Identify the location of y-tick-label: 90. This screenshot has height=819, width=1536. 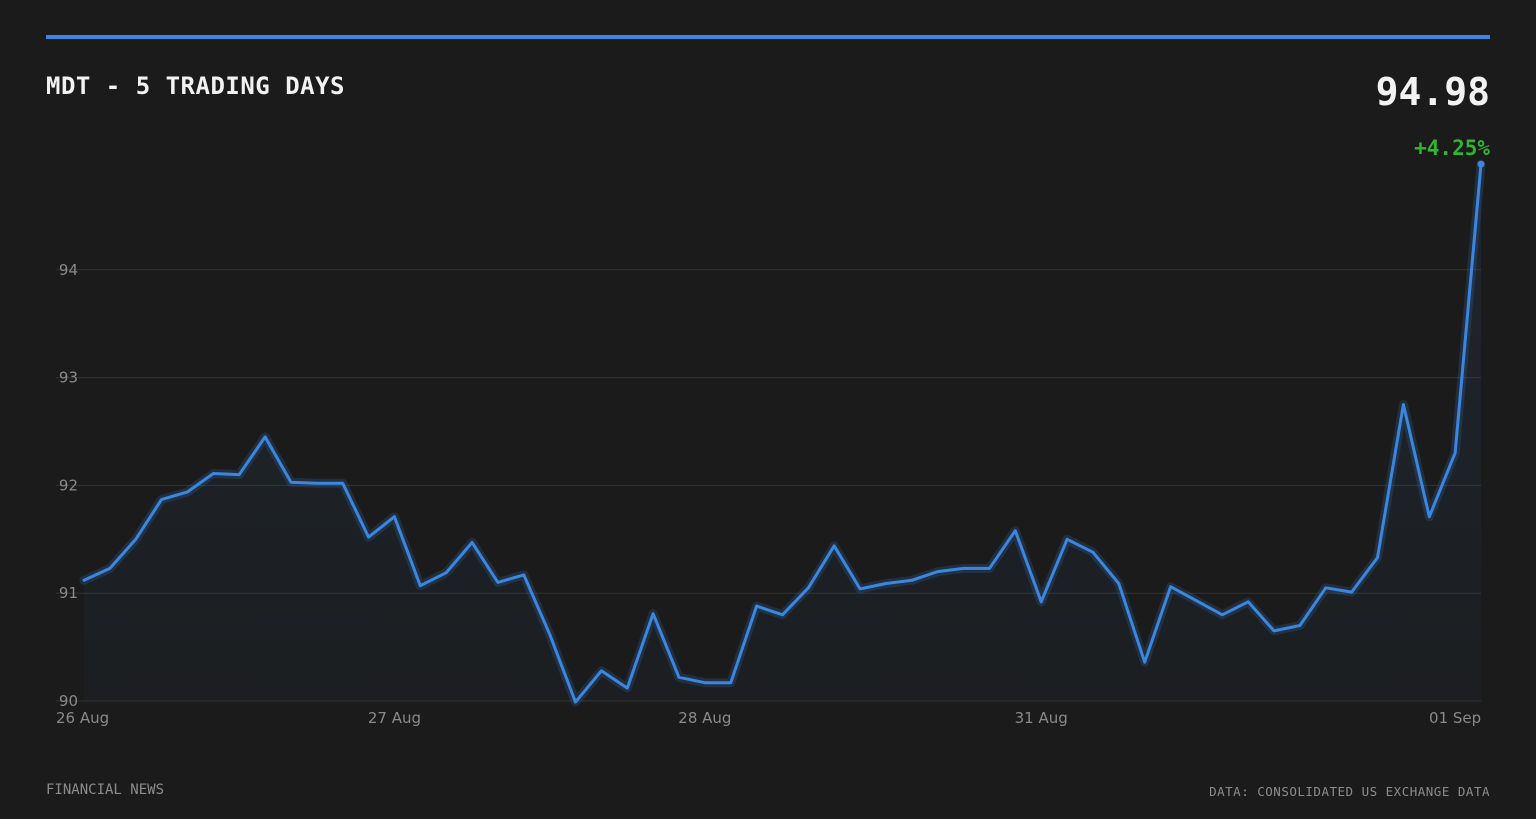
(68, 701).